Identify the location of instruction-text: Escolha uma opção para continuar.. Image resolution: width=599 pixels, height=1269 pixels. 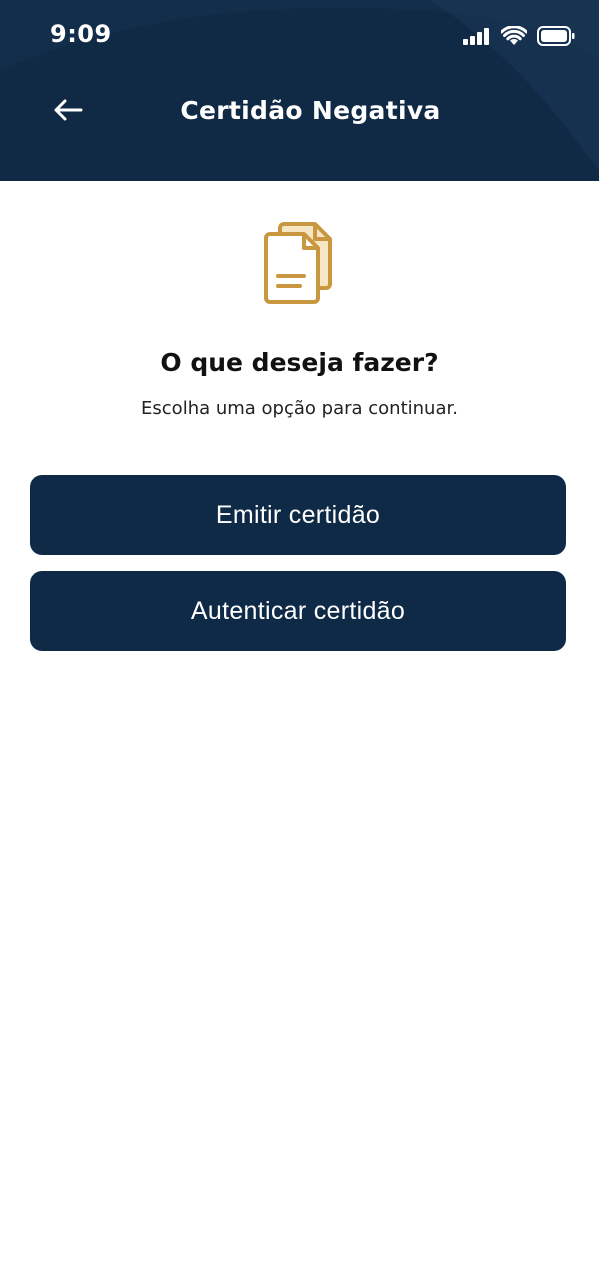
(299, 408).